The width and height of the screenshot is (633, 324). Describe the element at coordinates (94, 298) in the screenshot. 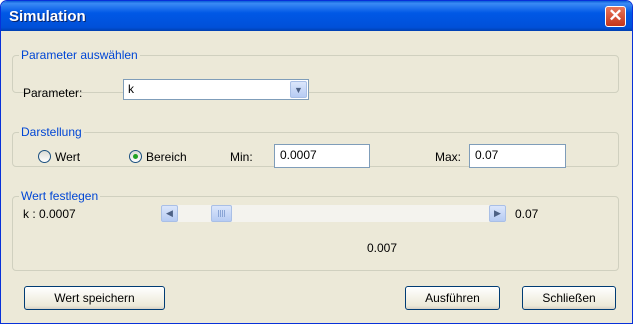

I see `save-value-button: Wert speichern` at that location.